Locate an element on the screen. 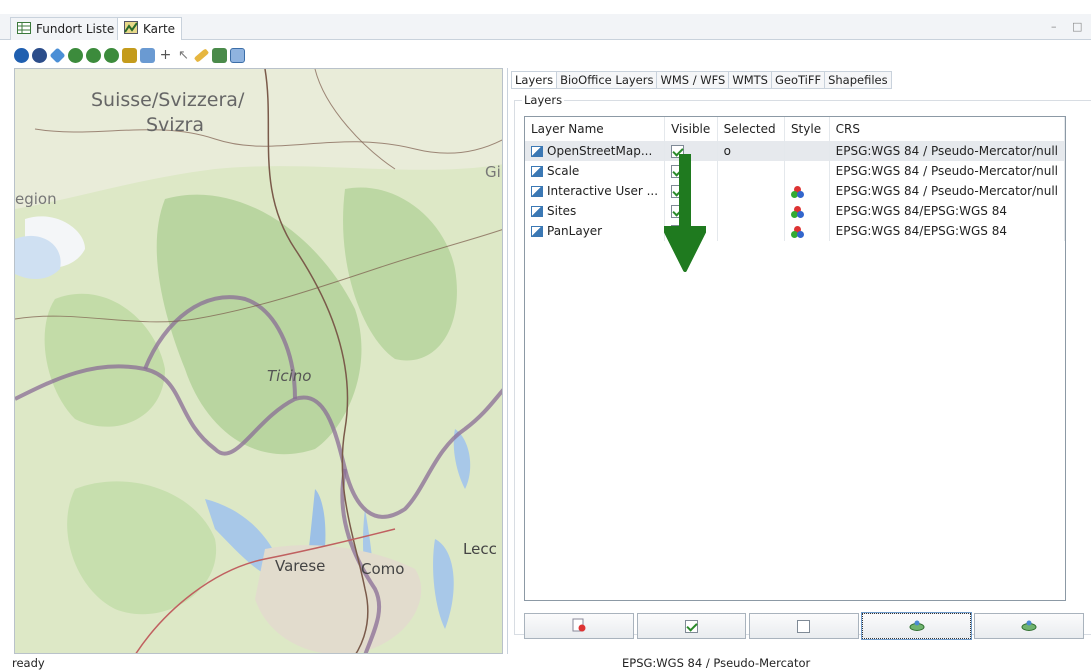 Image resolution: width=1091 pixels, height=670 pixels. table-row: Sites EPSG:WGS 84/EPSG:WGS 84 is located at coordinates (795, 211).